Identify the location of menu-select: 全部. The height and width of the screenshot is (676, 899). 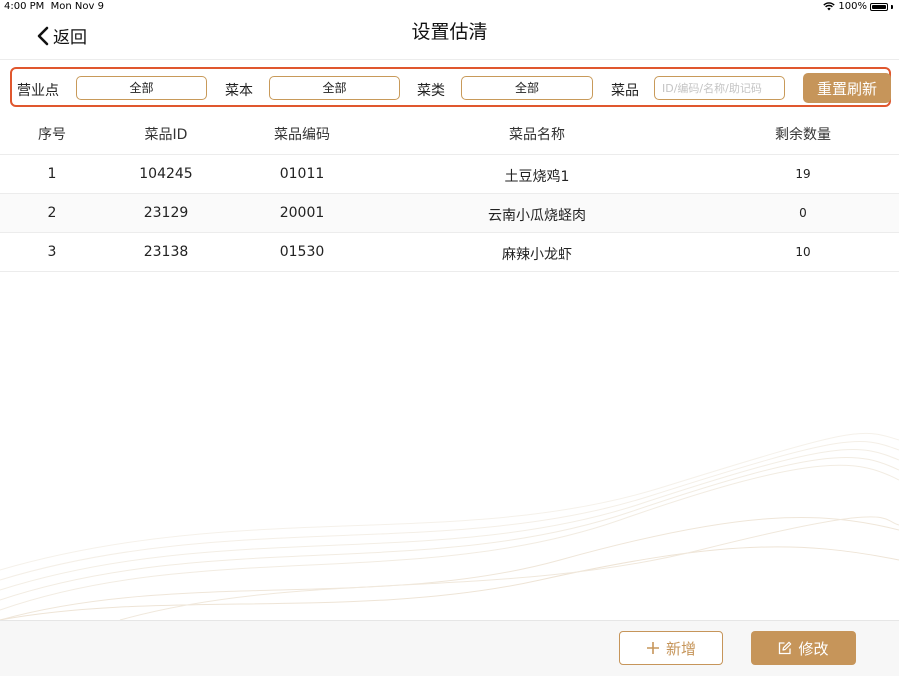
(334, 88).